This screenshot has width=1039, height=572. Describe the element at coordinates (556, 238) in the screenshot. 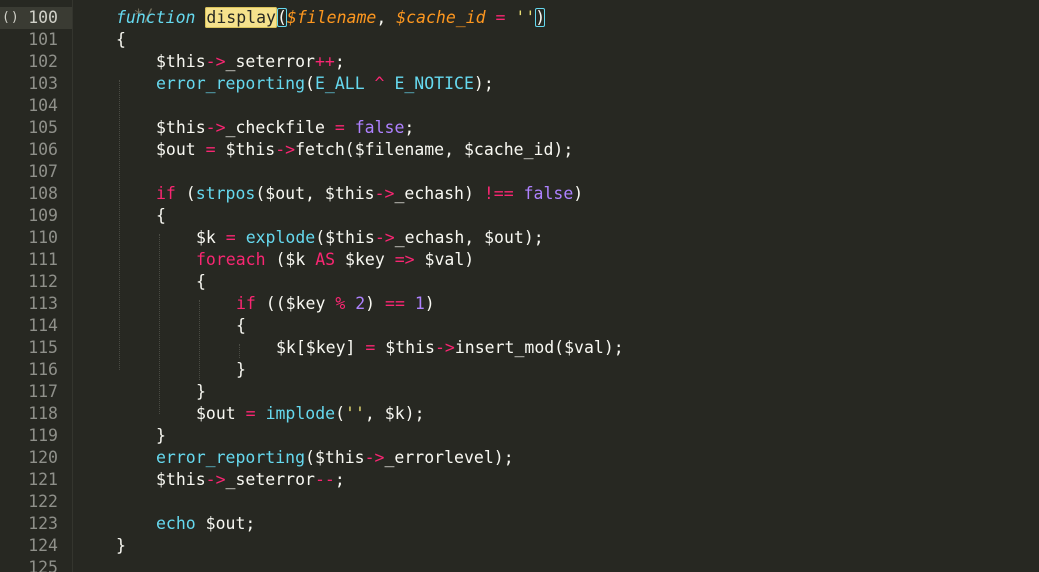

I see `code-line: $k = explode($this->_echash, $out);` at that location.